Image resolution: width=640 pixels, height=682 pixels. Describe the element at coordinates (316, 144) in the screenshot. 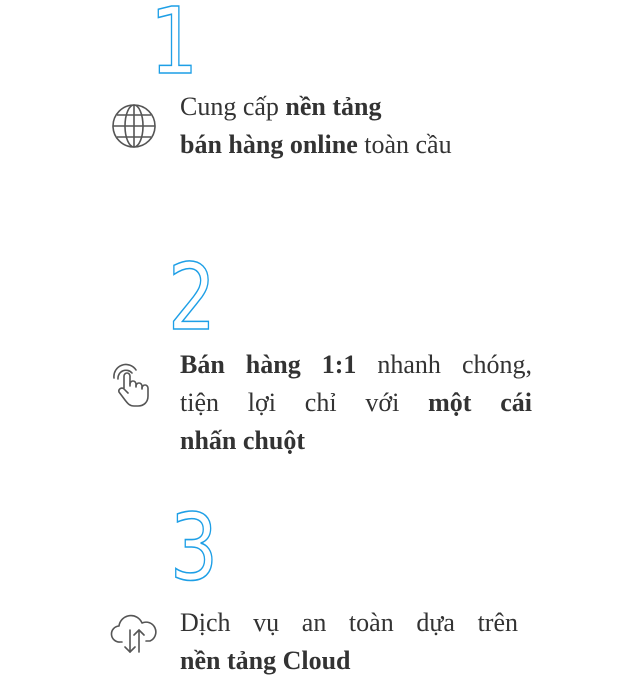

I see `desc-line: bán hàng online toàn cầu` at that location.